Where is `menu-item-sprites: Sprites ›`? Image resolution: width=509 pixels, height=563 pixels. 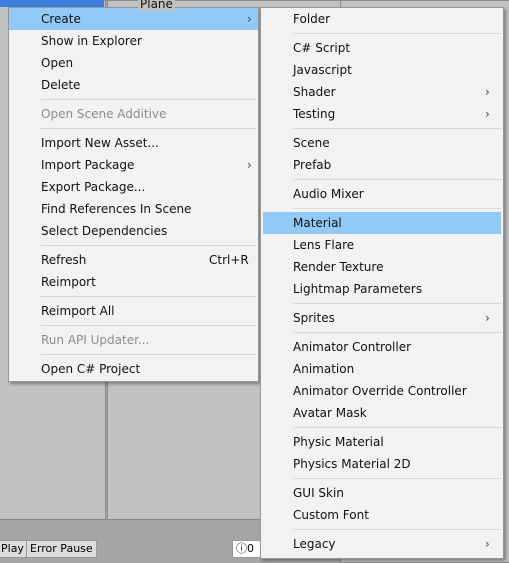 menu-item-sprites: Sprites › is located at coordinates (382, 318).